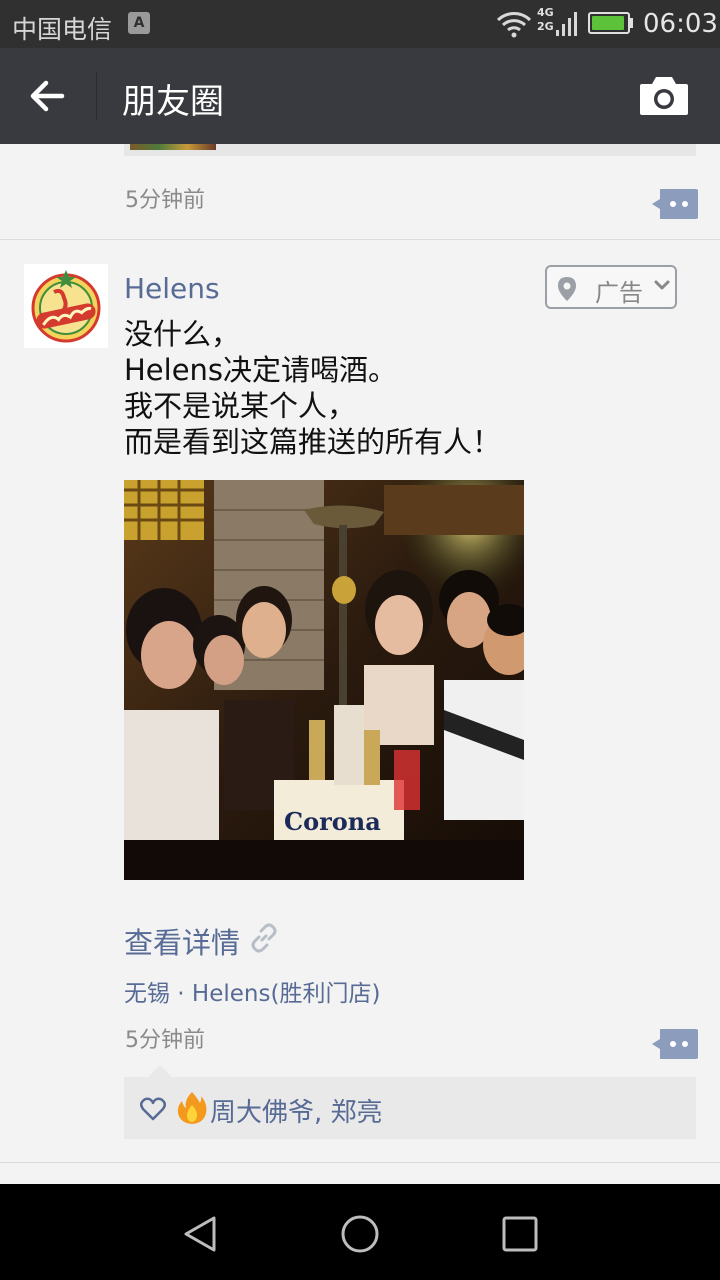 The width and height of the screenshot is (720, 1280). I want to click on sim-icon: A, so click(139, 23).